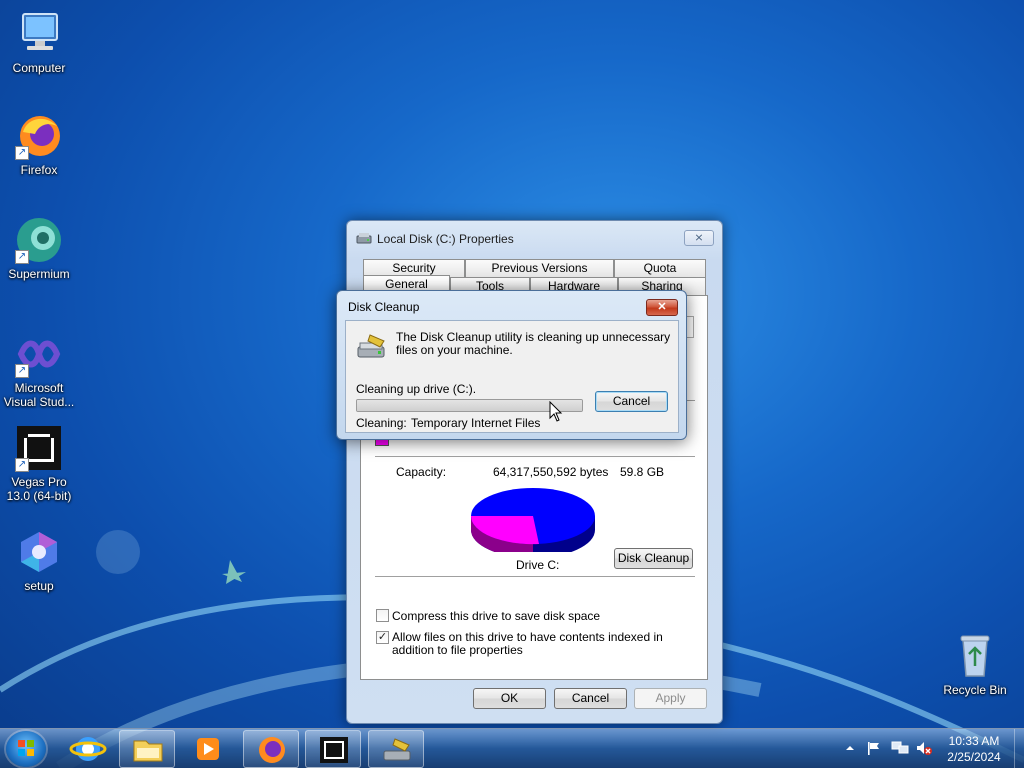 This screenshot has height=768, width=1024. I want to click on capacity-bytes: 64,317,550,592 bytes, so click(551, 472).